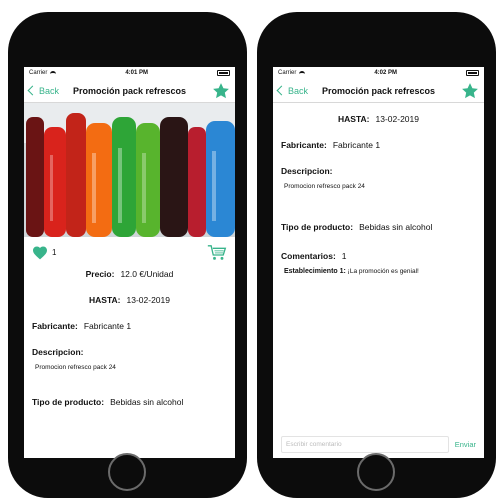 The image size is (502, 500). What do you see at coordinates (315, 271) in the screenshot?
I see `comment-author: Establecimiento 1:` at bounding box center [315, 271].